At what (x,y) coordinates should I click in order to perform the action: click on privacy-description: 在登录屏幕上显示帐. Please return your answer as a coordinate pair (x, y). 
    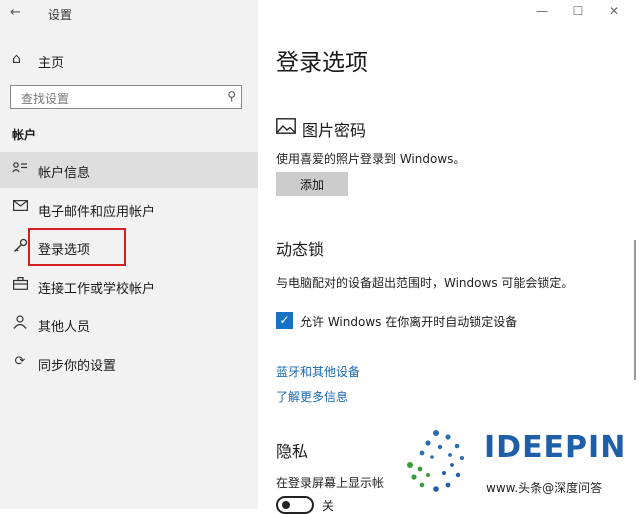
    Looking at the image, I should click on (330, 483).